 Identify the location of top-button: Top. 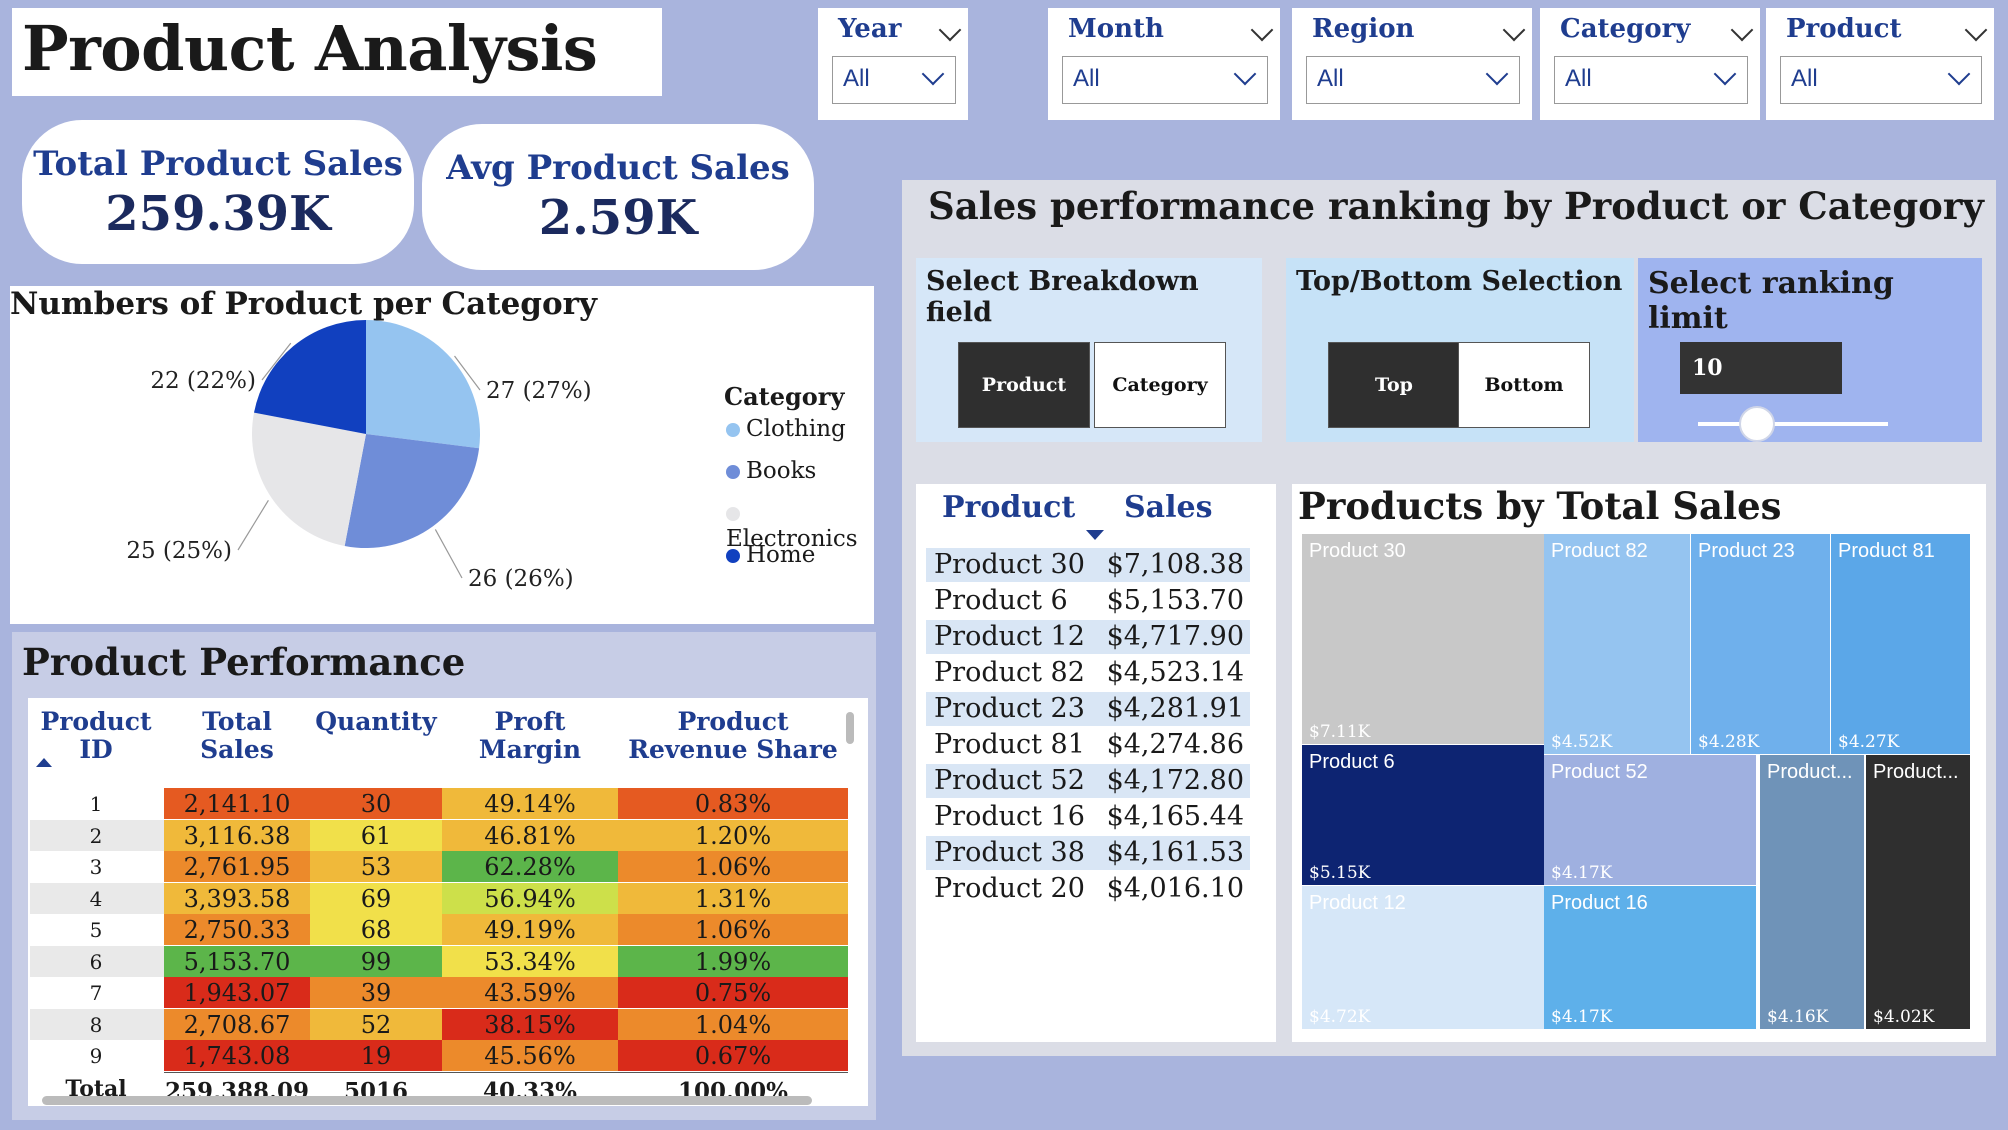
(1394, 385).